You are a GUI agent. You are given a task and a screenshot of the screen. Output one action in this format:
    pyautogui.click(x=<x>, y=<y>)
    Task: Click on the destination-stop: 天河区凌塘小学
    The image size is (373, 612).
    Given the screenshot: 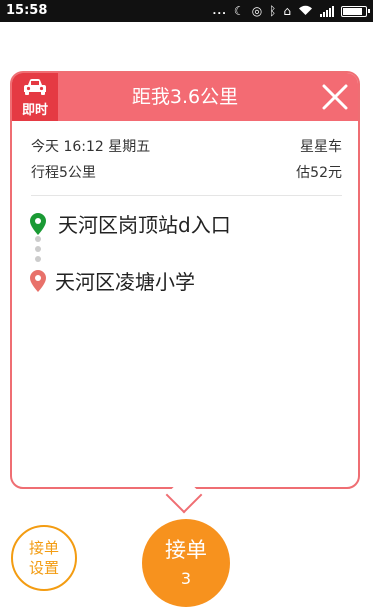 What is the action you would take?
    pyautogui.click(x=112, y=280)
    